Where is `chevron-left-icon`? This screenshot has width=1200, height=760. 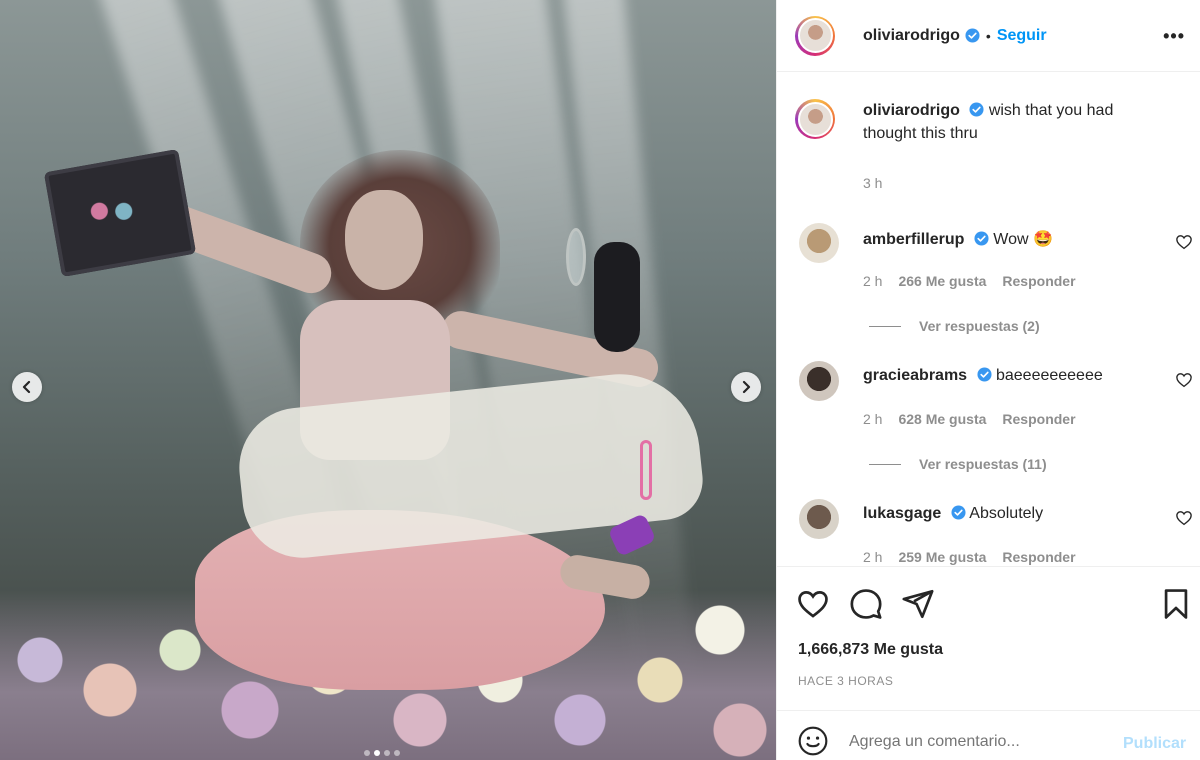 chevron-left-icon is located at coordinates (26, 387).